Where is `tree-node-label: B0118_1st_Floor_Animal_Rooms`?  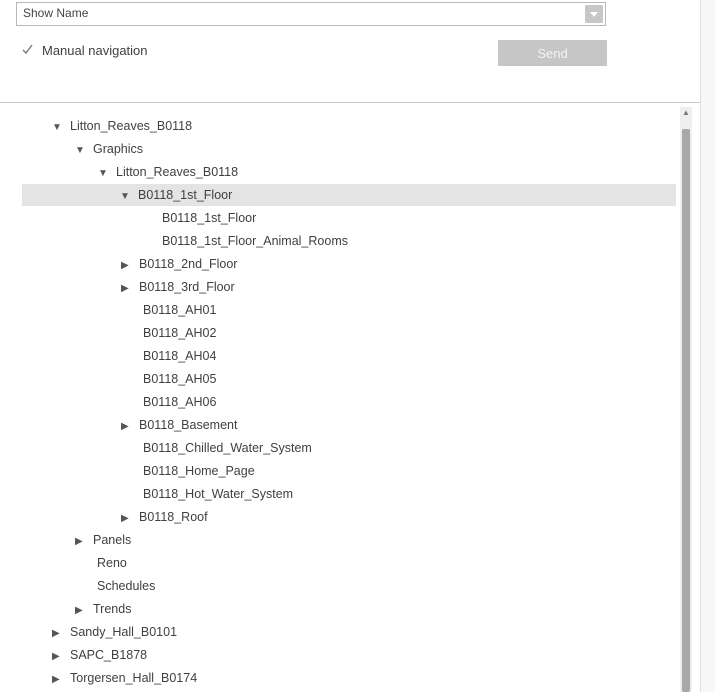 tree-node-label: B0118_1st_Floor_Animal_Rooms is located at coordinates (255, 241).